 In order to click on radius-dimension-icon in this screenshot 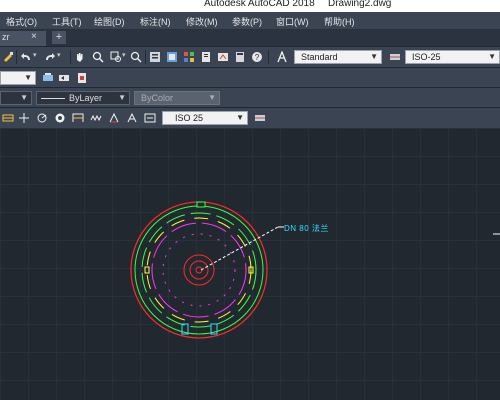, I will do `click(42, 118)`.